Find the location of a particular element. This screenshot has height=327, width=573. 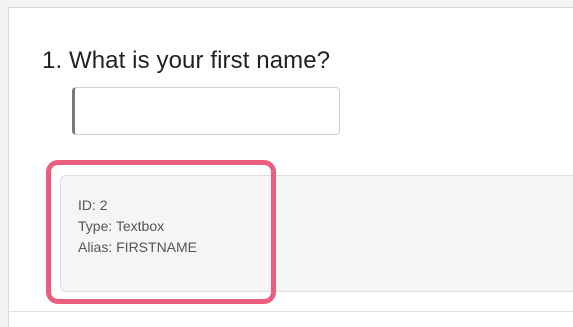

question-meta-info: ID: 2 Type: Textbox Alias: FIRSTNAME is located at coordinates (137, 226).